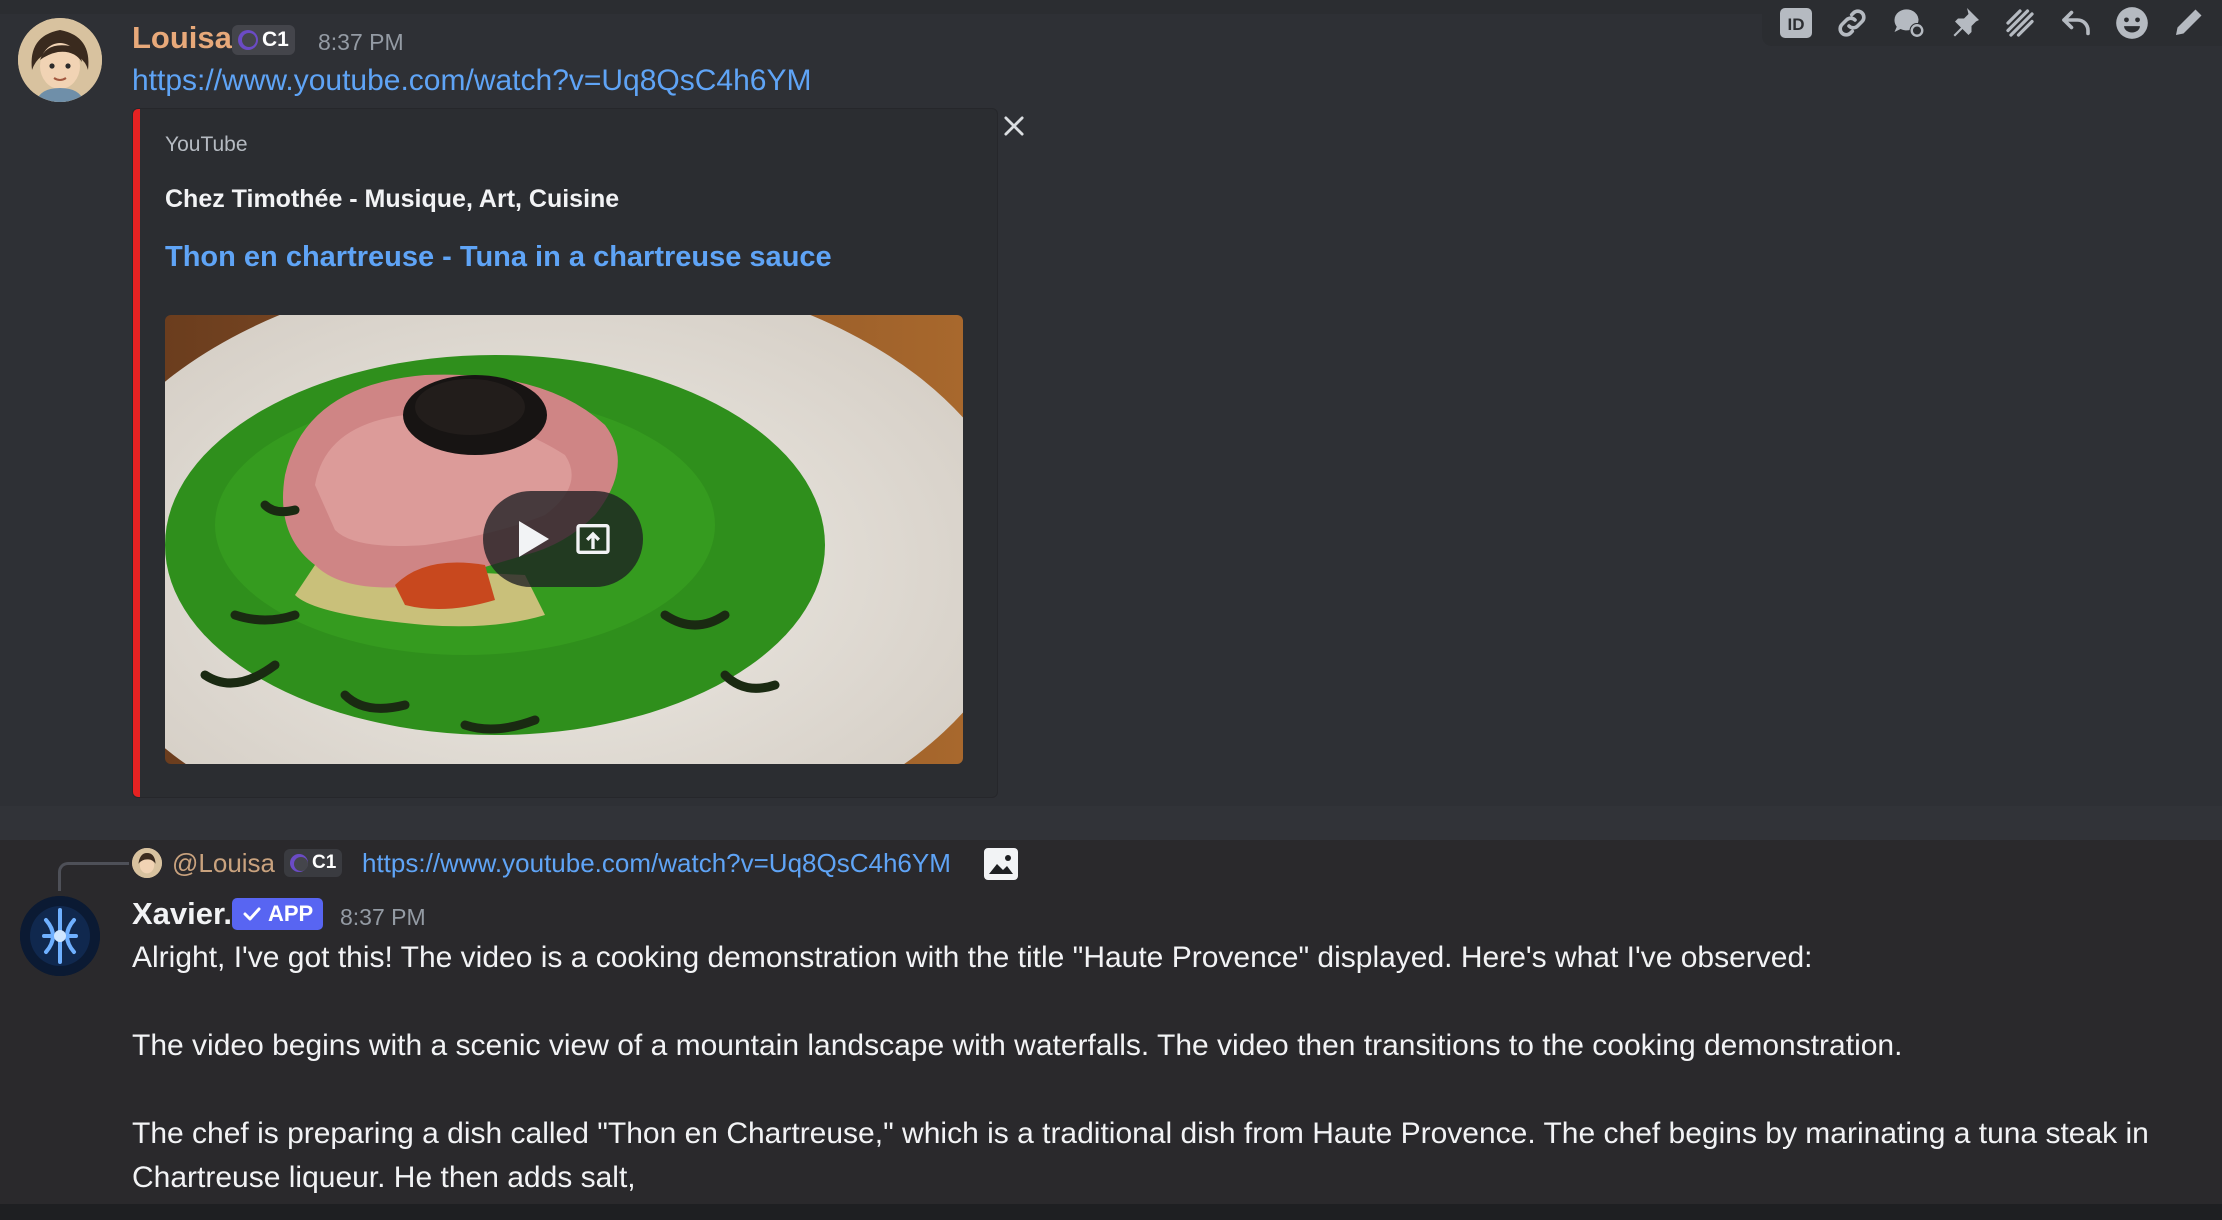  I want to click on bot-username: Xavier., so click(182, 914).